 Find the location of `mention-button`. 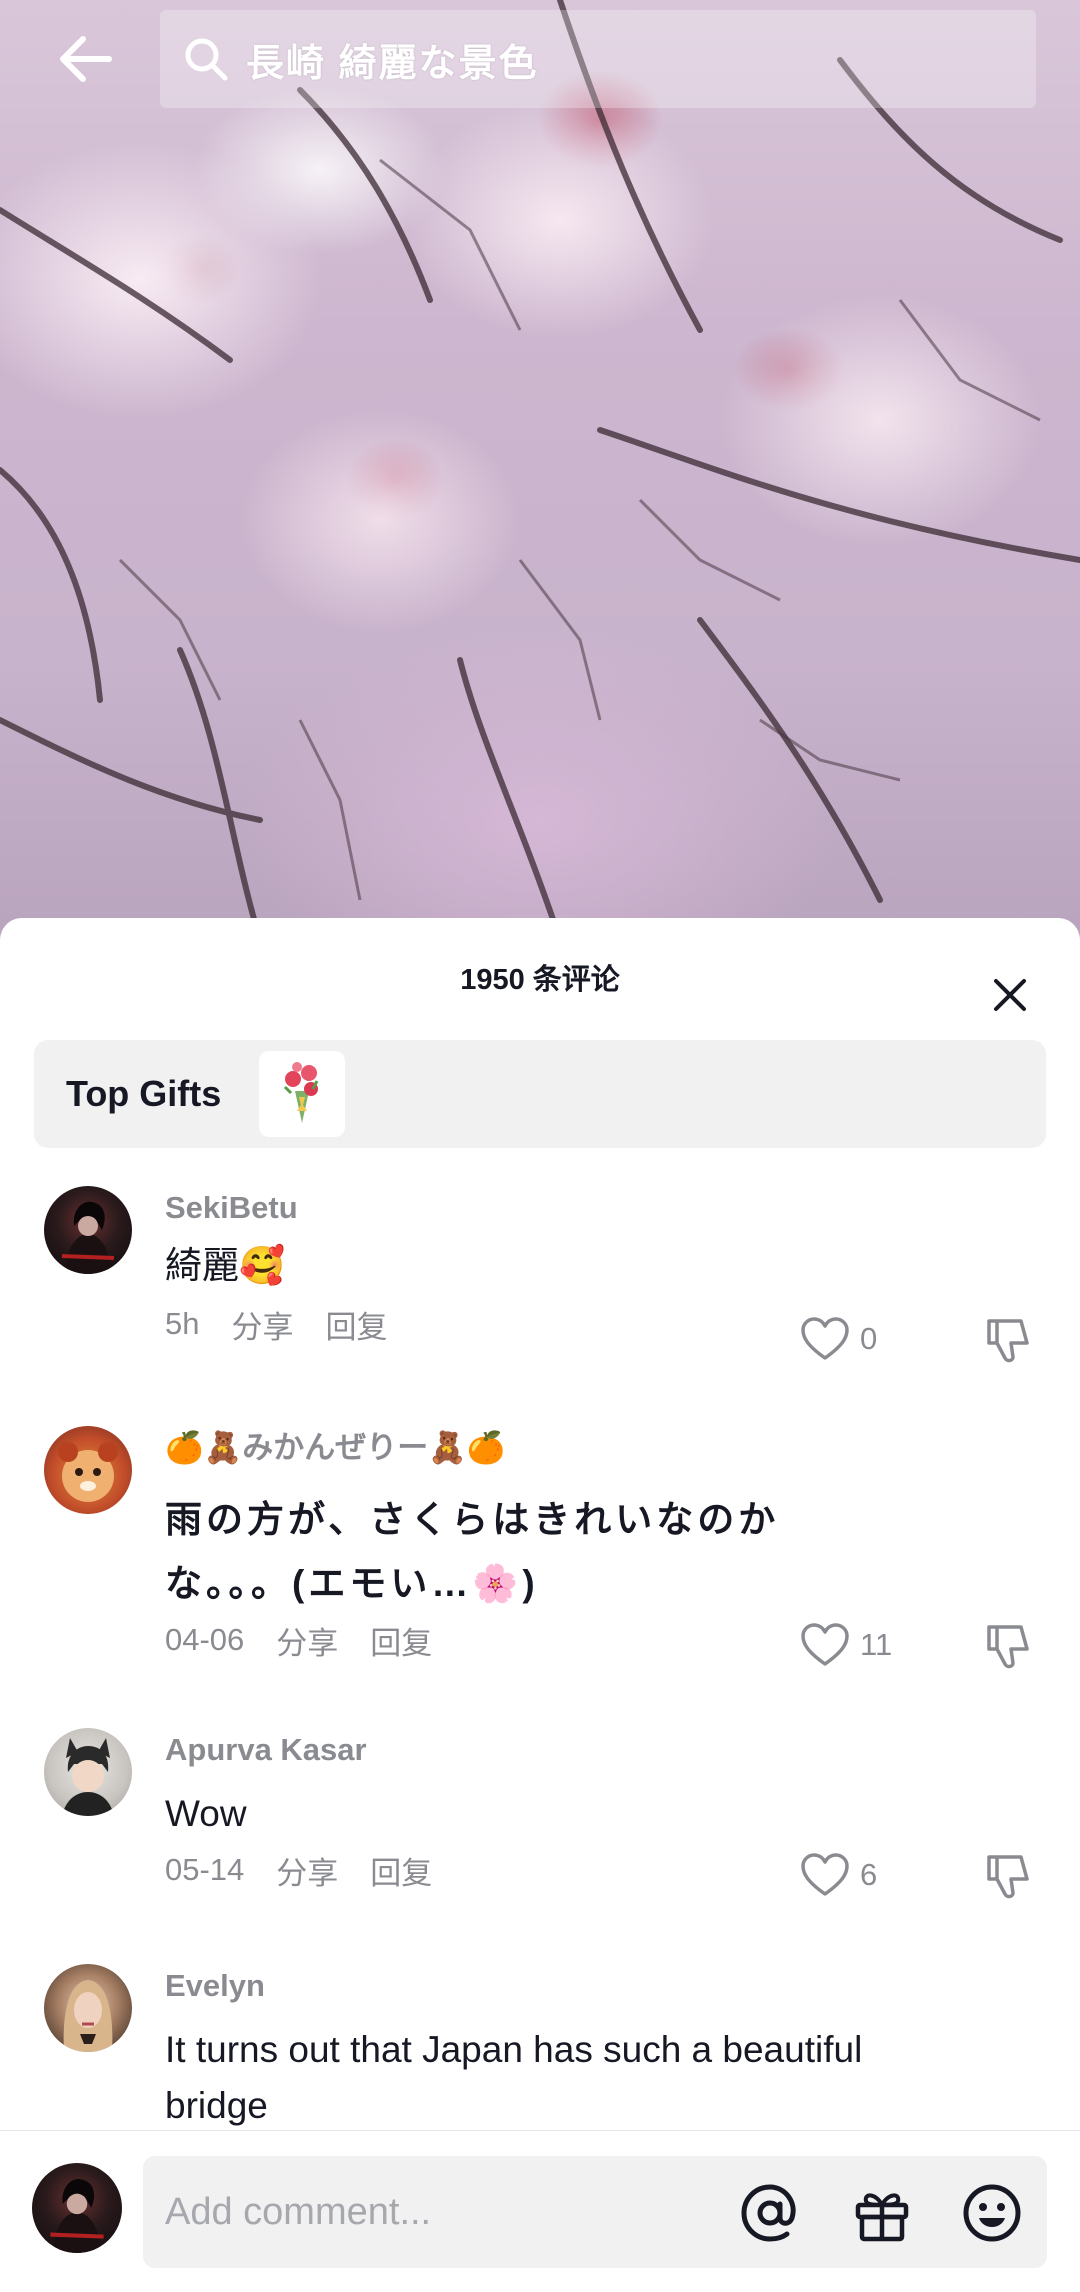

mention-button is located at coordinates (770, 2213).